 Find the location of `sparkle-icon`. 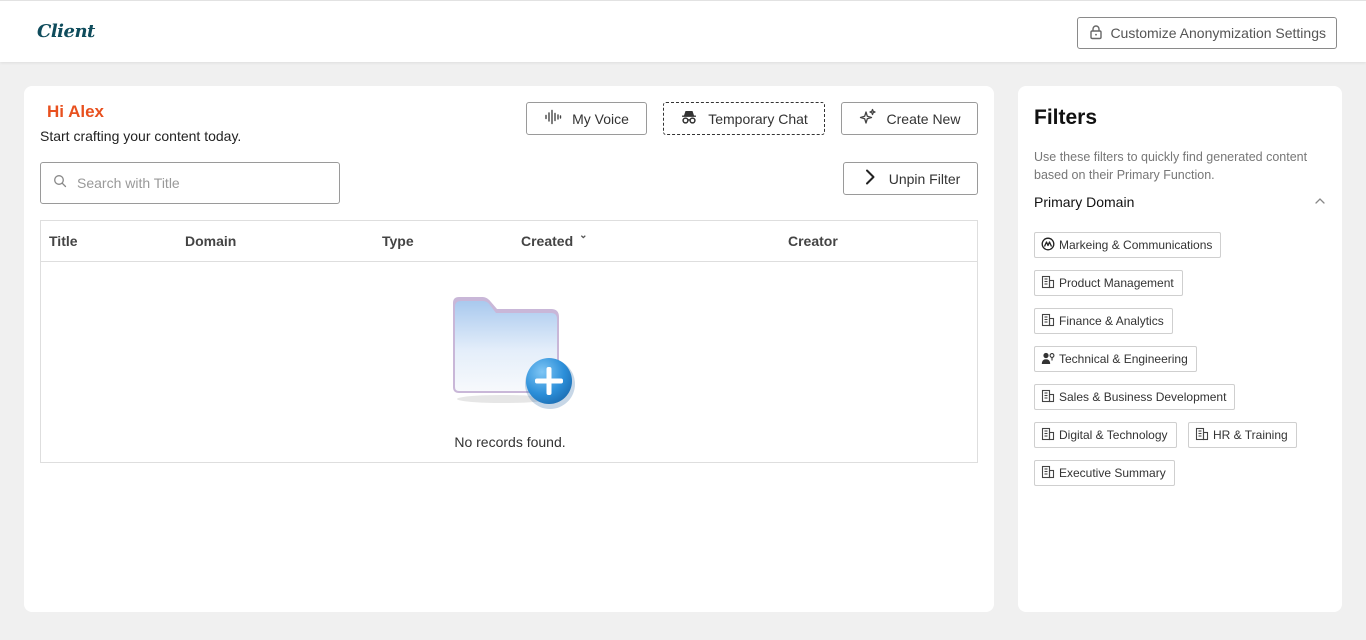

sparkle-icon is located at coordinates (868, 118).